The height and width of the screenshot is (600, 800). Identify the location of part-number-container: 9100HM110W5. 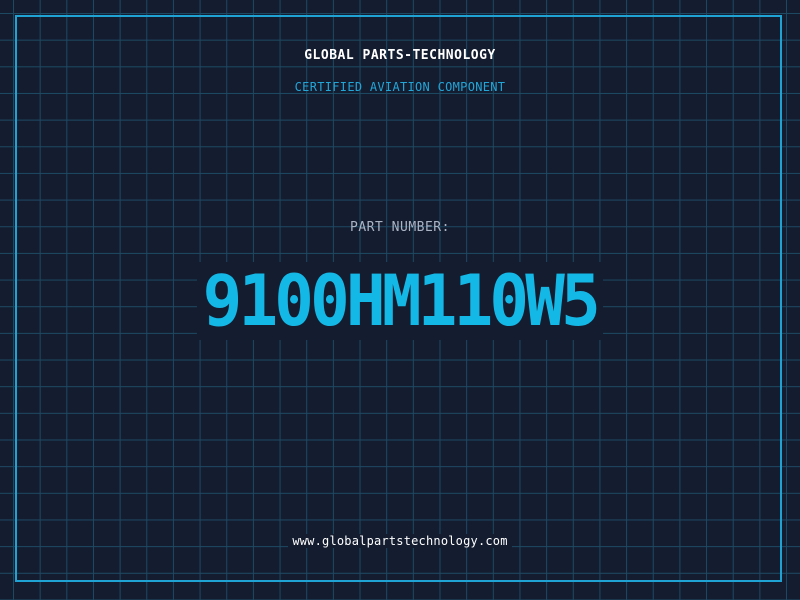
(400, 301).